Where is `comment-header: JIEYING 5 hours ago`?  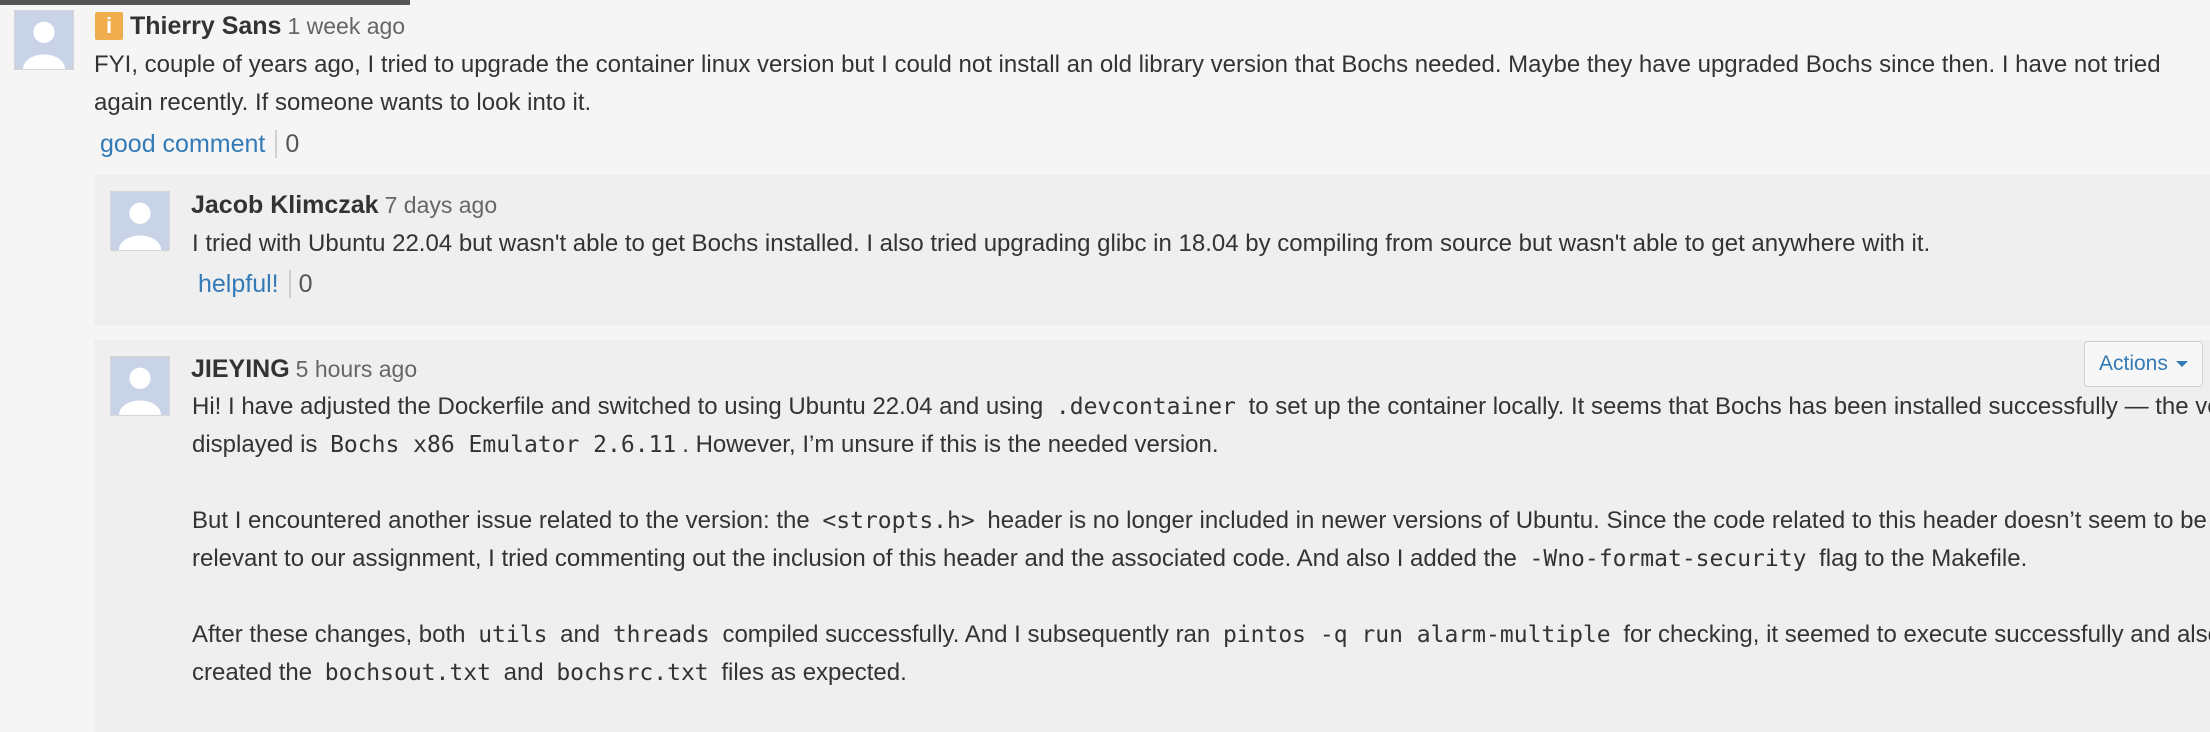 comment-header: JIEYING 5 hours ago is located at coordinates (304, 369).